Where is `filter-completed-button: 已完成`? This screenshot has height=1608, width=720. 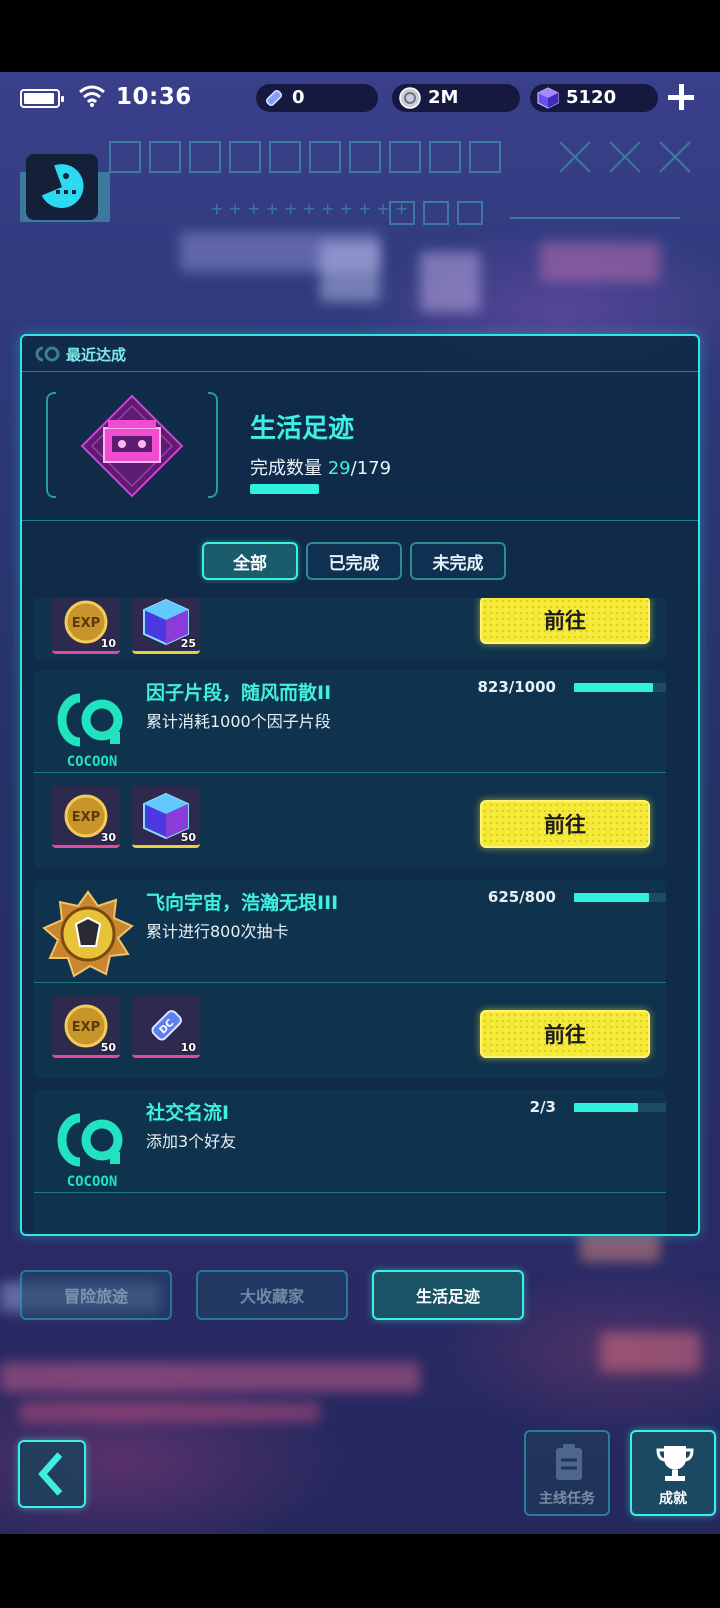
filter-completed-button: 已完成 is located at coordinates (354, 561).